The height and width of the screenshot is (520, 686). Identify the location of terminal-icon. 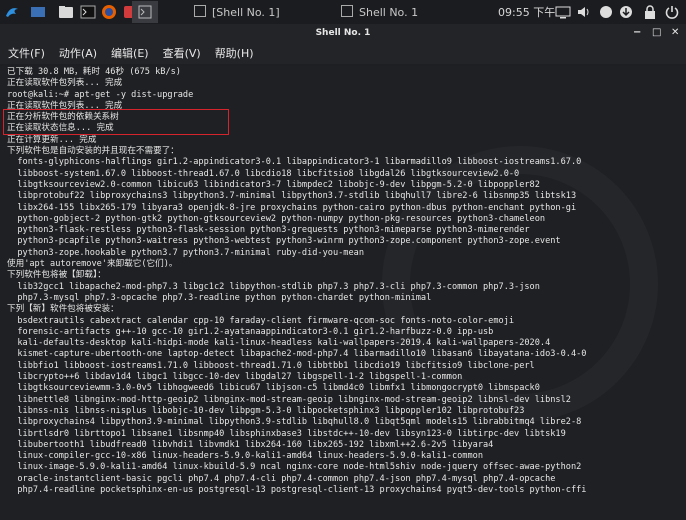
(88, 12).